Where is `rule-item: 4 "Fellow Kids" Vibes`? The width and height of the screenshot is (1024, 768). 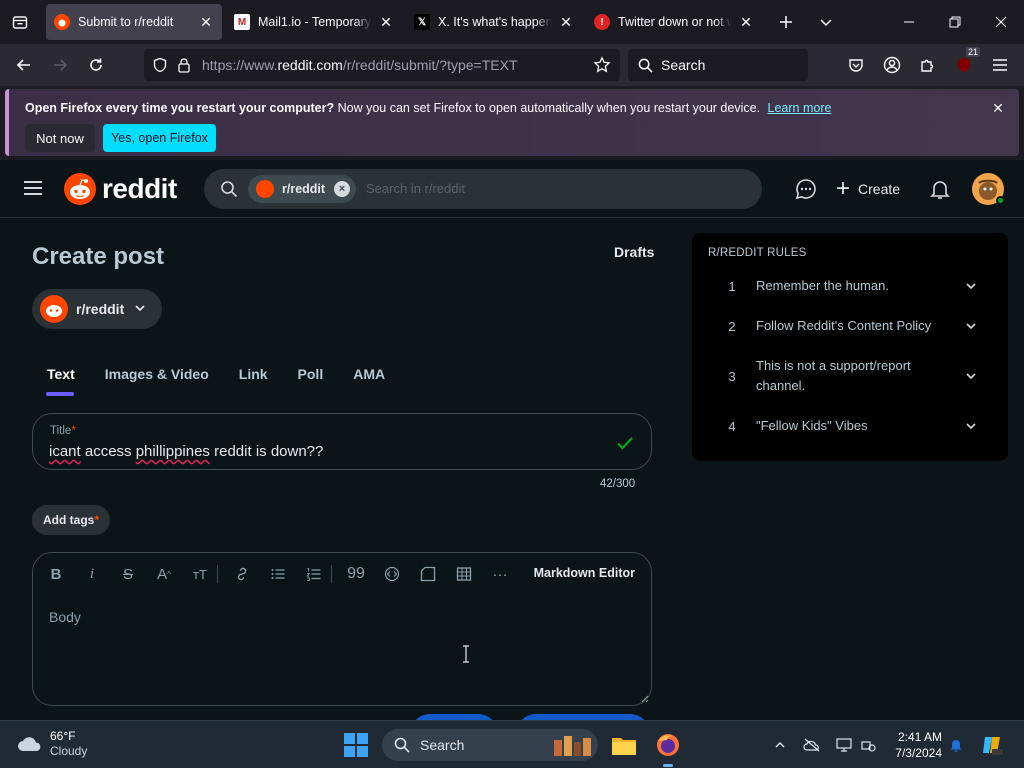
rule-item: 4 "Fellow Kids" Vibes is located at coordinates (853, 426).